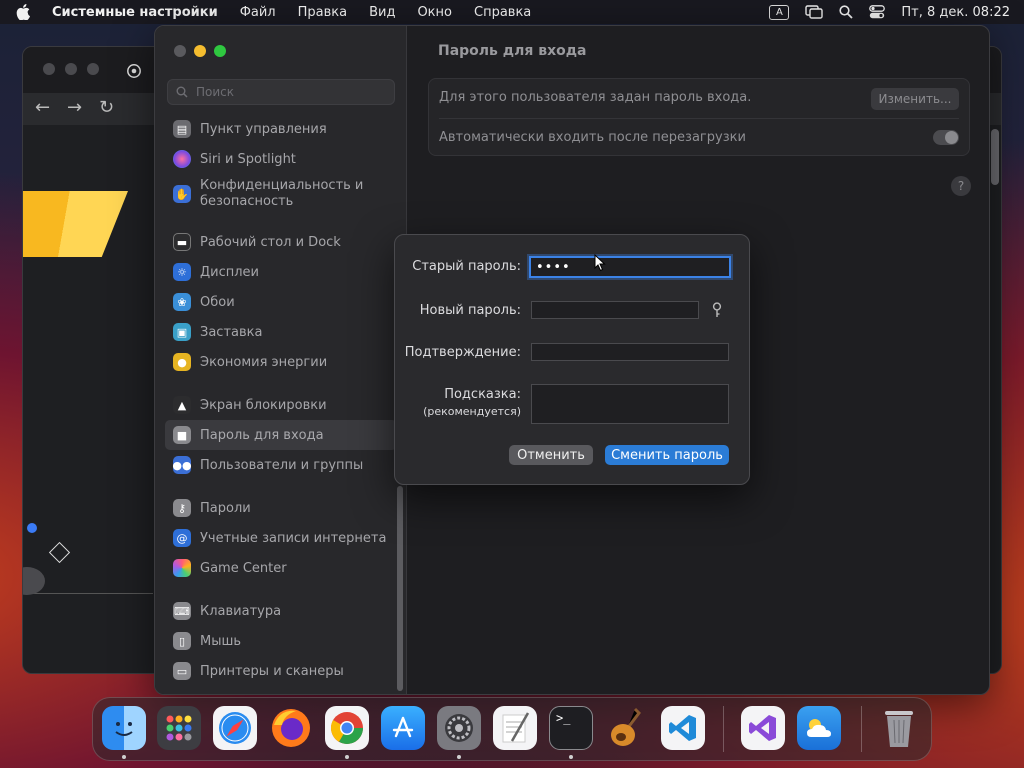  Describe the element at coordinates (182, 538) in the screenshot. I see `at-icon: @` at that location.